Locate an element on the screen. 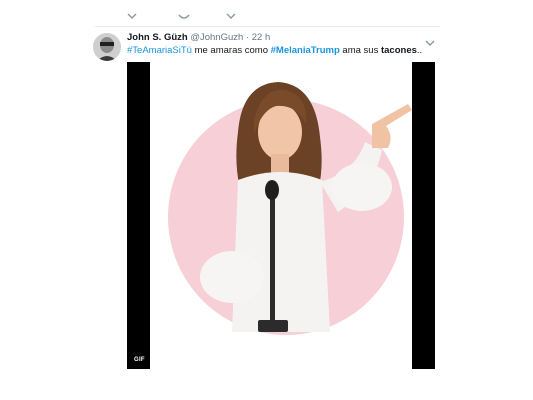  tweet-text-segment: me amaras como is located at coordinates (231, 50).